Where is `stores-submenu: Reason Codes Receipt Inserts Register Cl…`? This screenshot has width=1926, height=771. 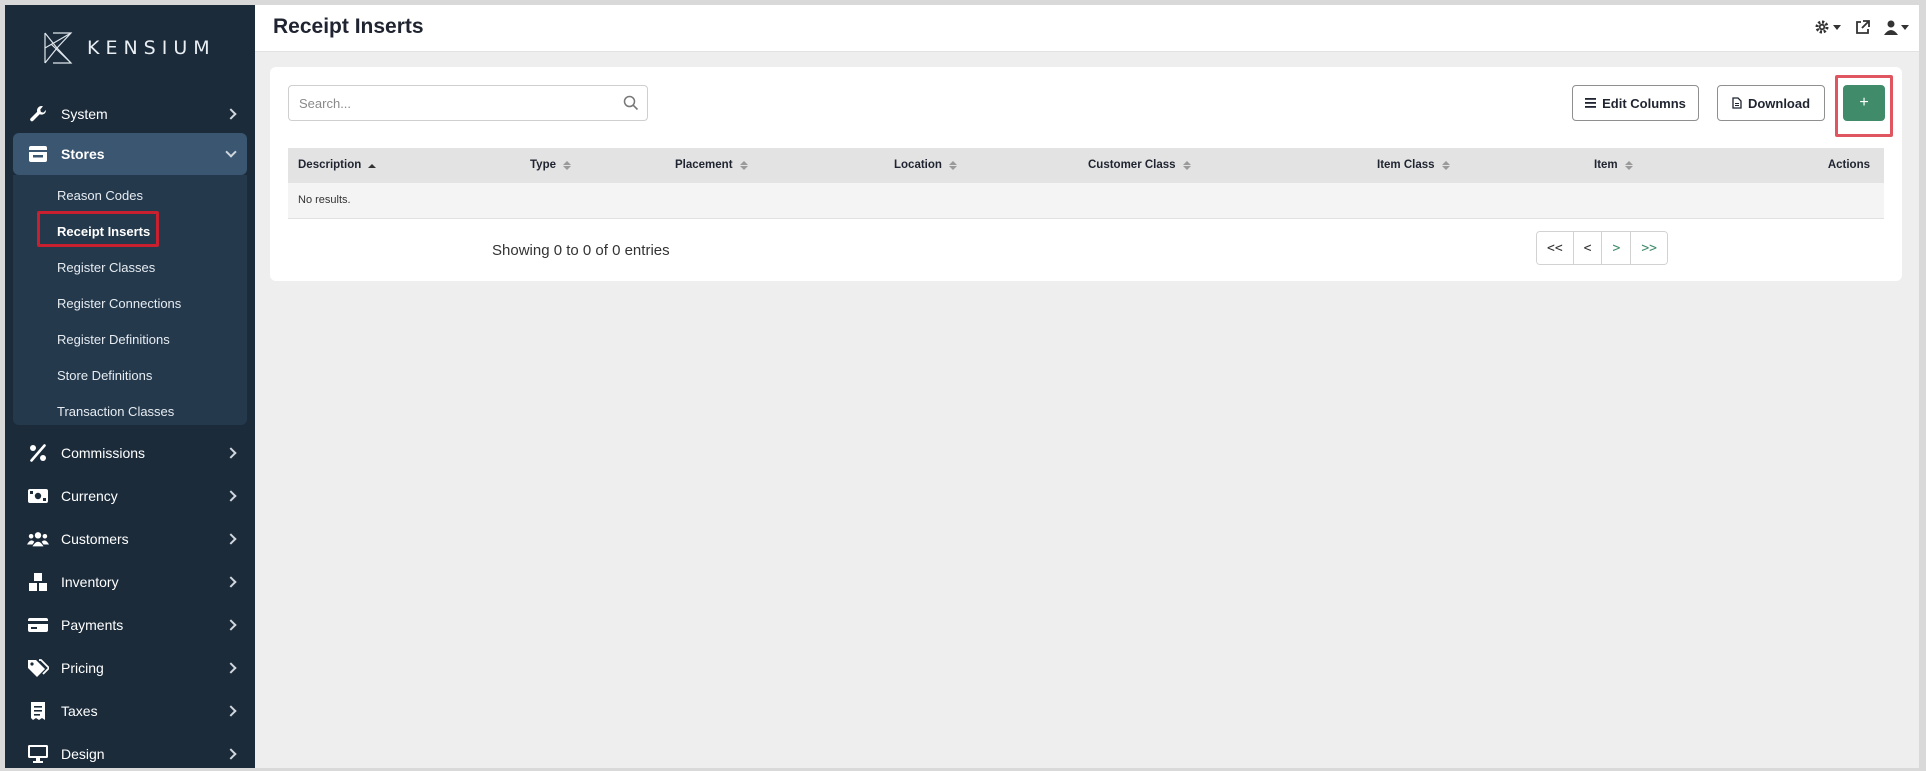 stores-submenu: Reason Codes Receipt Inserts Register Cl… is located at coordinates (130, 300).